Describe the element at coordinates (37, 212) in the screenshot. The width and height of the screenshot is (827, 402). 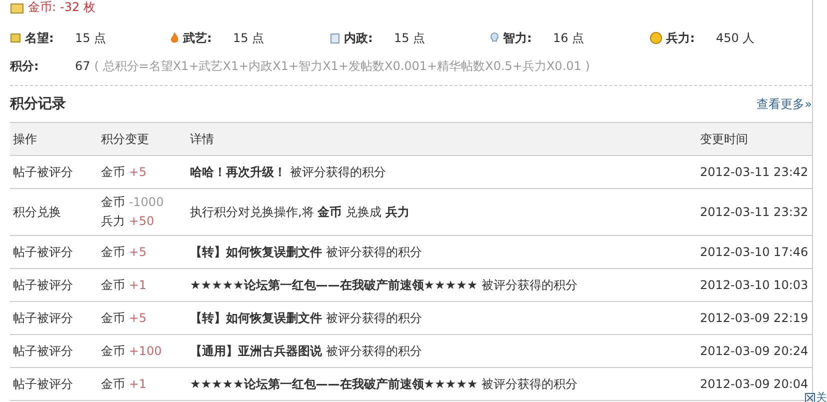
I see `action-cell-text: 积分兑换` at that location.